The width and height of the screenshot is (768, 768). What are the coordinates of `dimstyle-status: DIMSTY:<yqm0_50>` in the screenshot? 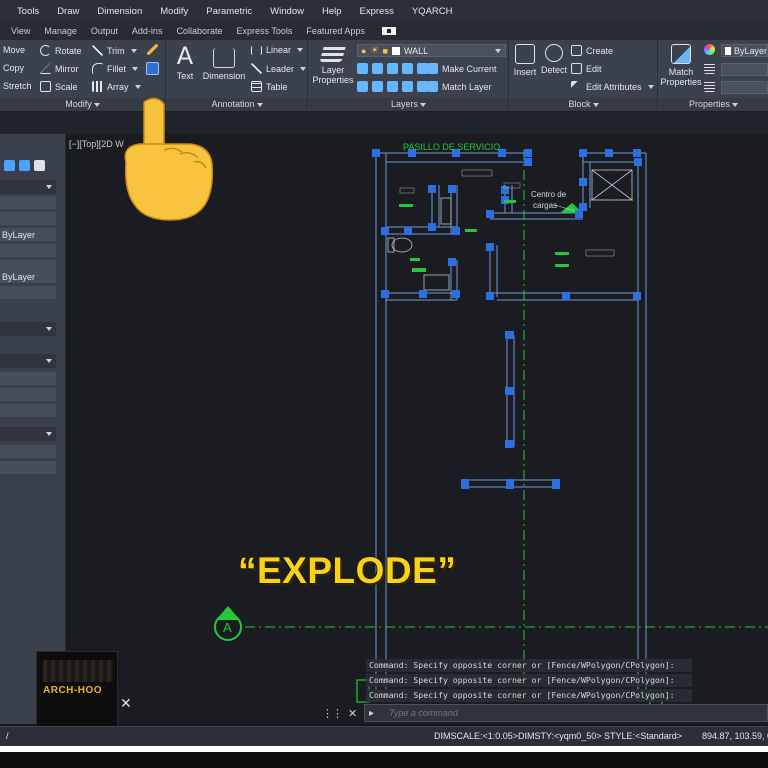 It's located at (560, 736).